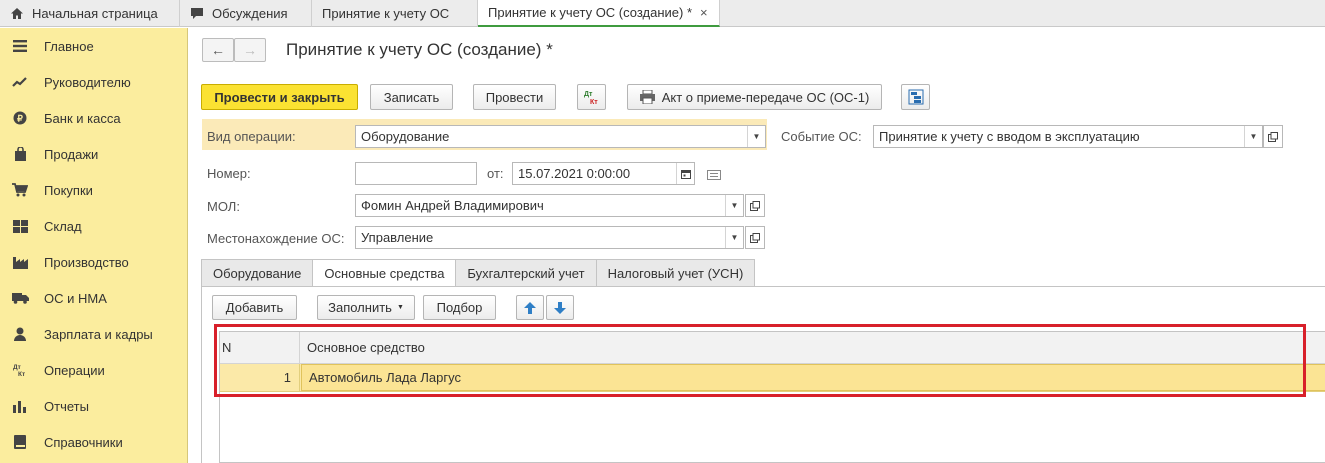 The image size is (1325, 463). Describe the element at coordinates (514, 97) in the screenshot. I see `post-button: Провести` at that location.